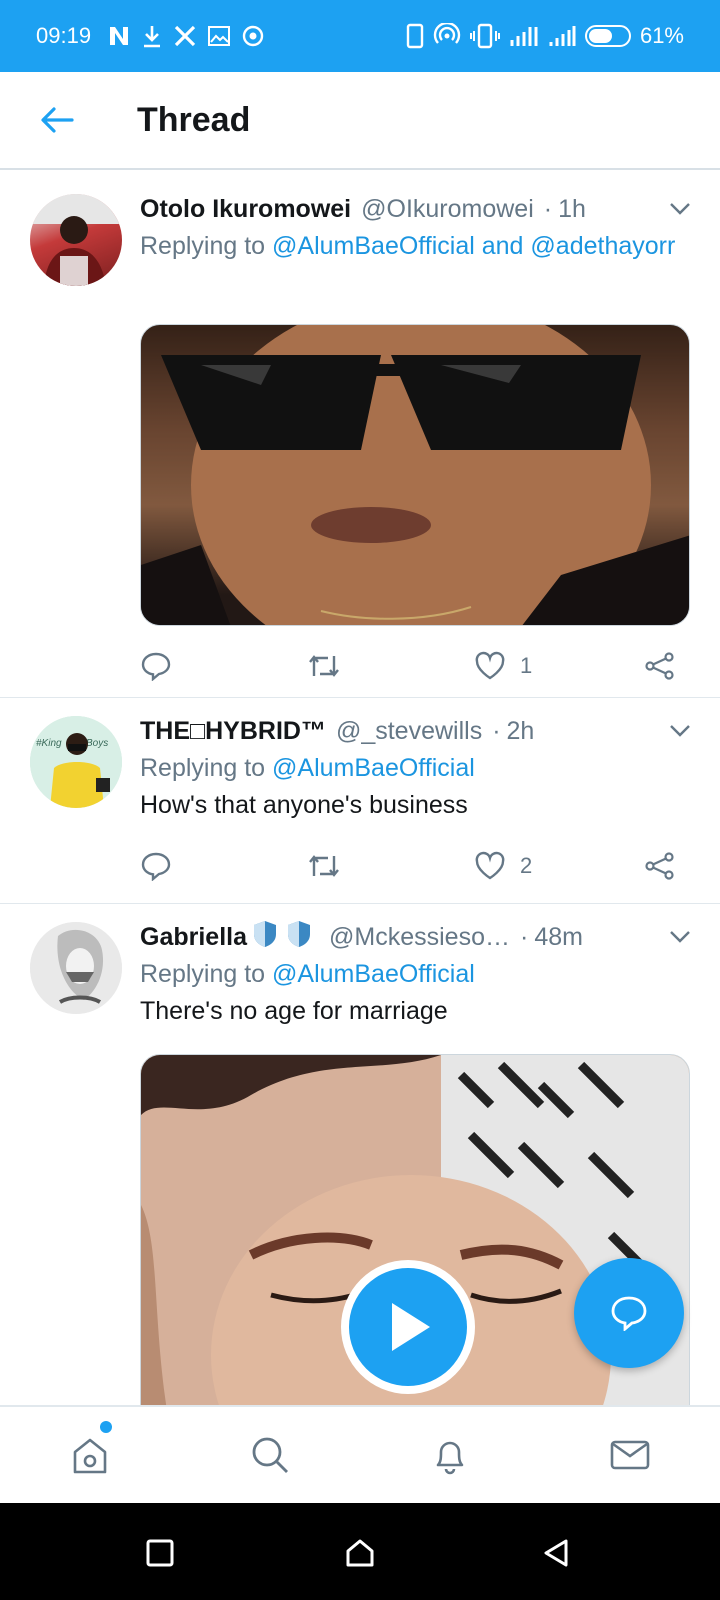 This screenshot has width=720, height=1600. I want to click on bottom-tab-bar, so click(360, 1454).